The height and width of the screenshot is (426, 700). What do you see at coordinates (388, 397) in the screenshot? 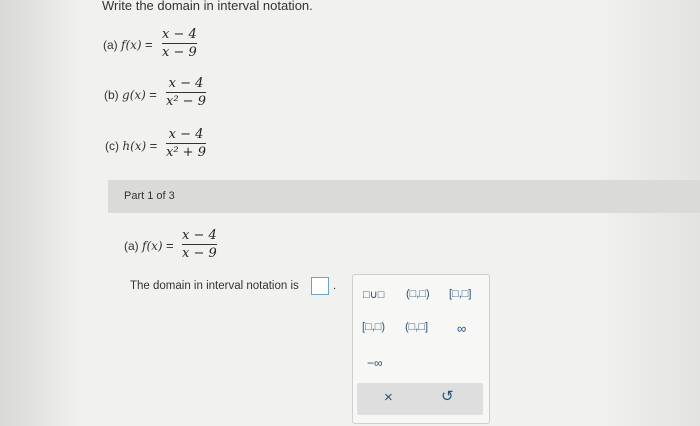
I see `clear-button: ×` at bounding box center [388, 397].